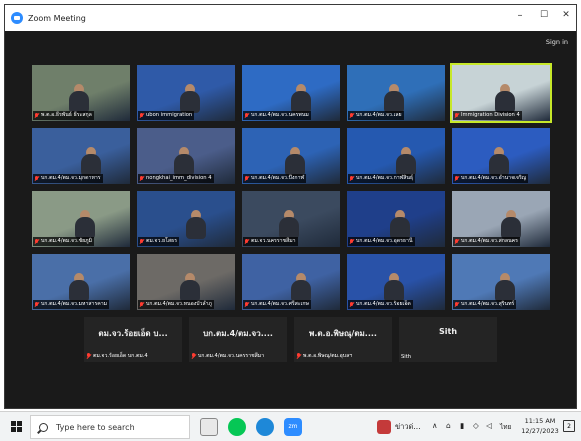 Image resolution: width=581 pixels, height=441 pixels. I want to click on clock: 11:15 AM 12/27/2023, so click(540, 426).